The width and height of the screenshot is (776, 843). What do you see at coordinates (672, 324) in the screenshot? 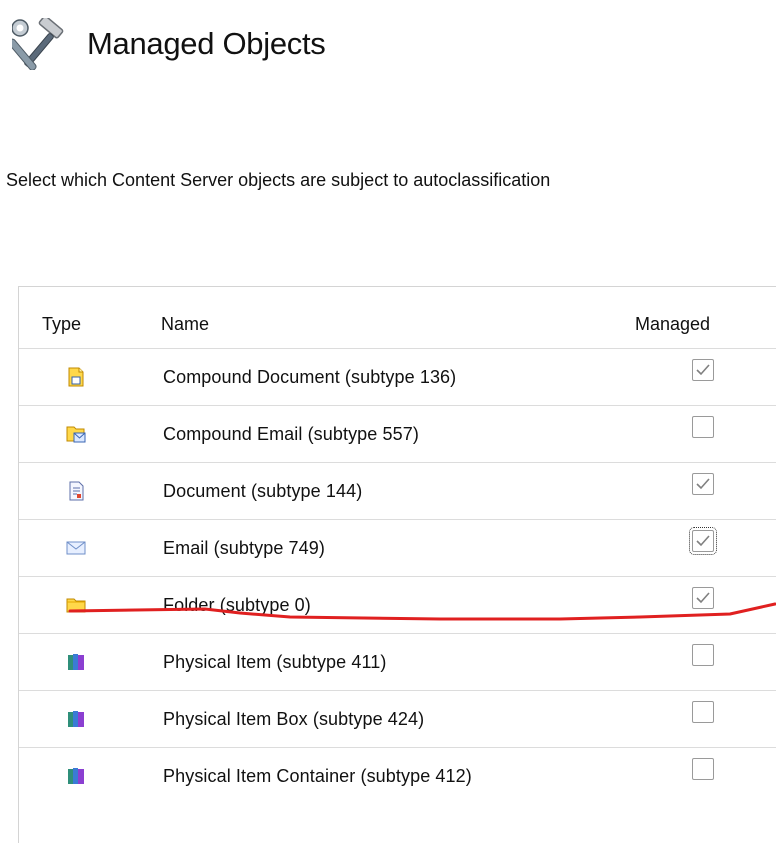
I see `column-header-managed: Managed` at bounding box center [672, 324].